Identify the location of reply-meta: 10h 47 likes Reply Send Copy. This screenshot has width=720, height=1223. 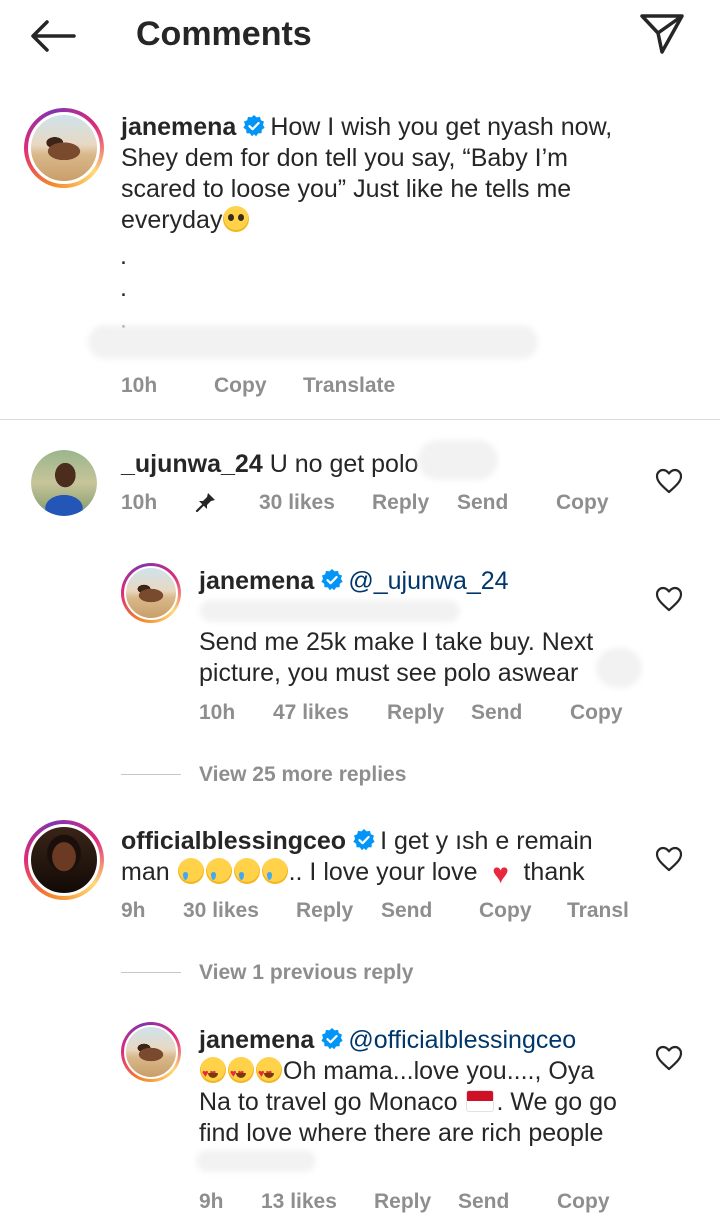
(419, 713).